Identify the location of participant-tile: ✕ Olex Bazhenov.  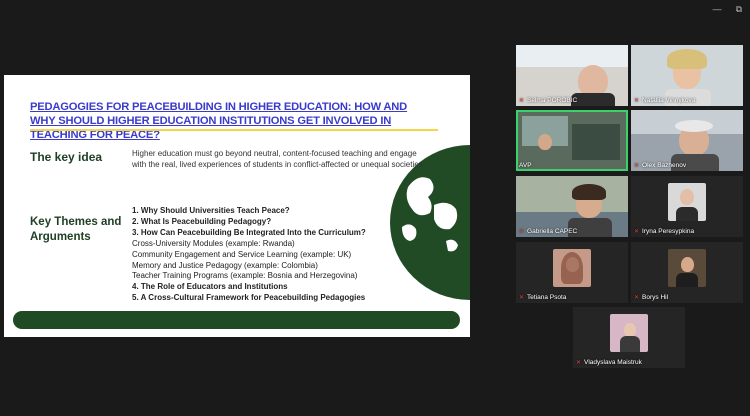
(687, 140).